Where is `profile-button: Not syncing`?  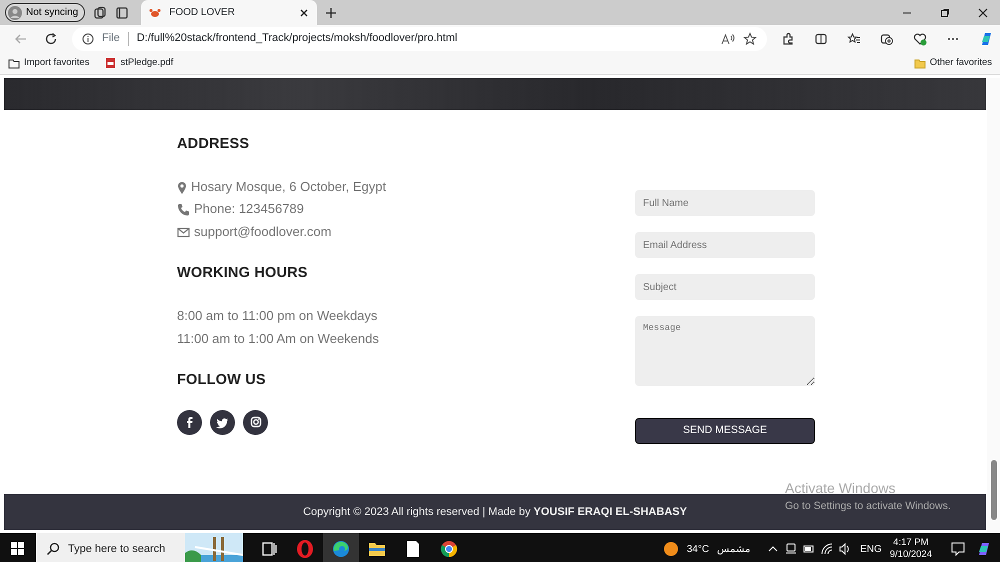
profile-button: Not syncing is located at coordinates (45, 12).